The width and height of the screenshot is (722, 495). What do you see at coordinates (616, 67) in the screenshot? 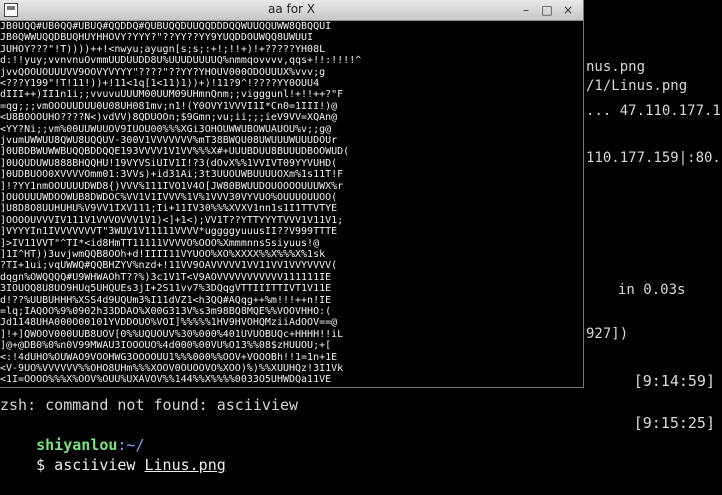
I see `terminal-line: nus.png` at bounding box center [616, 67].